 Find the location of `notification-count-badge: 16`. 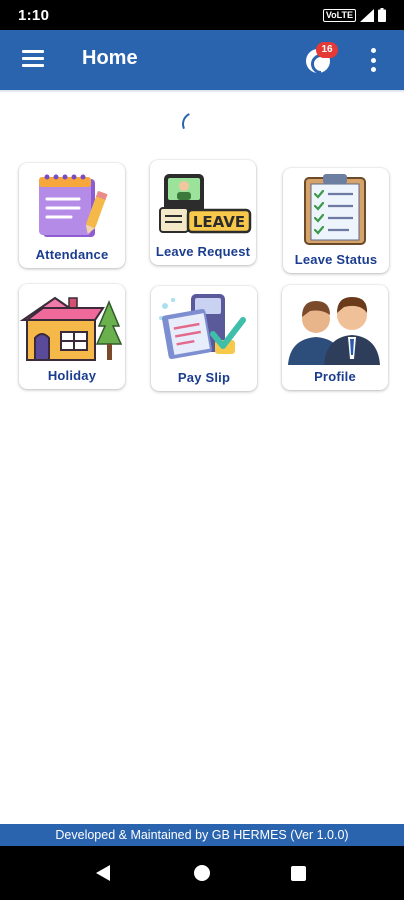

notification-count-badge: 16 is located at coordinates (327, 50).